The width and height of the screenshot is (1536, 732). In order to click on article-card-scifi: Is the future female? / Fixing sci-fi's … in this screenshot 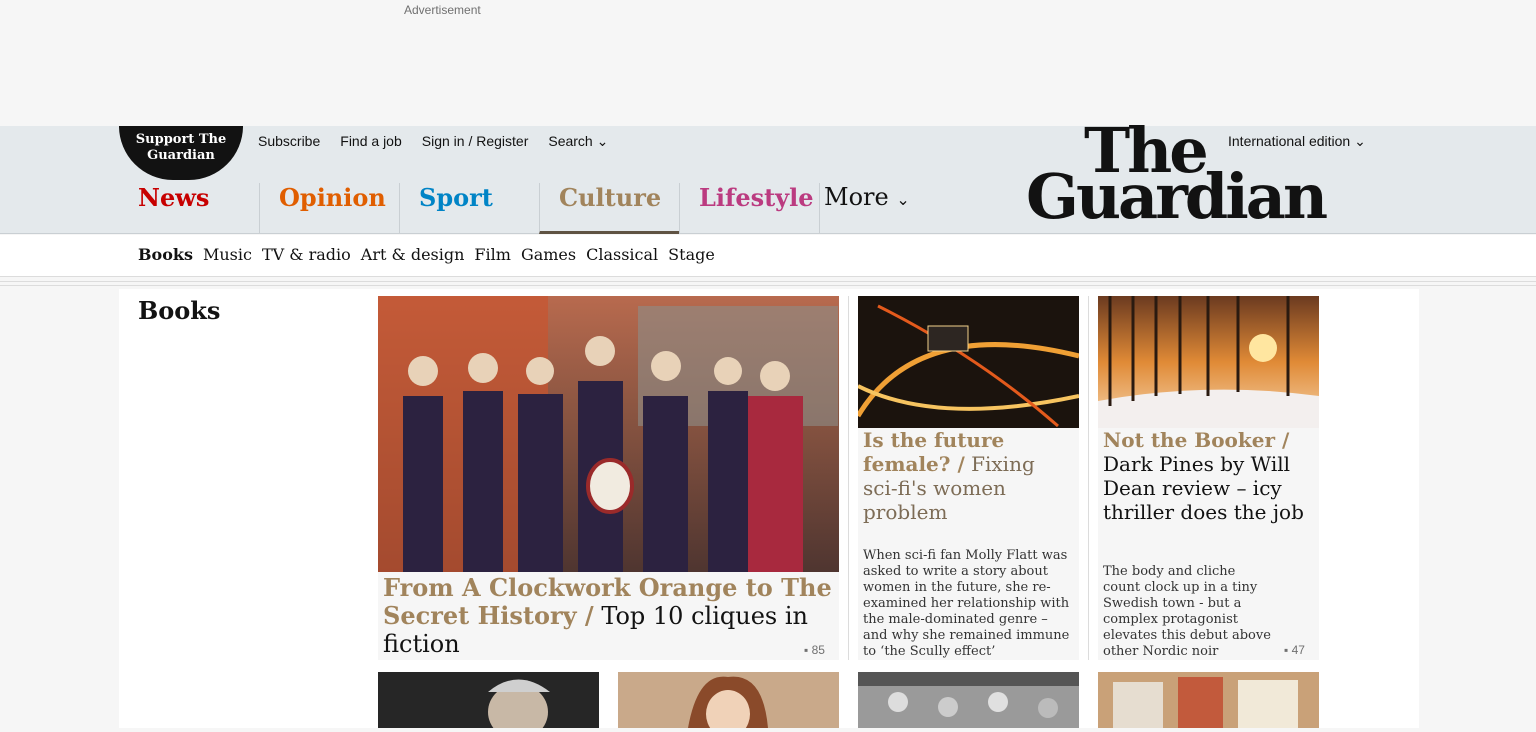, I will do `click(968, 478)`.